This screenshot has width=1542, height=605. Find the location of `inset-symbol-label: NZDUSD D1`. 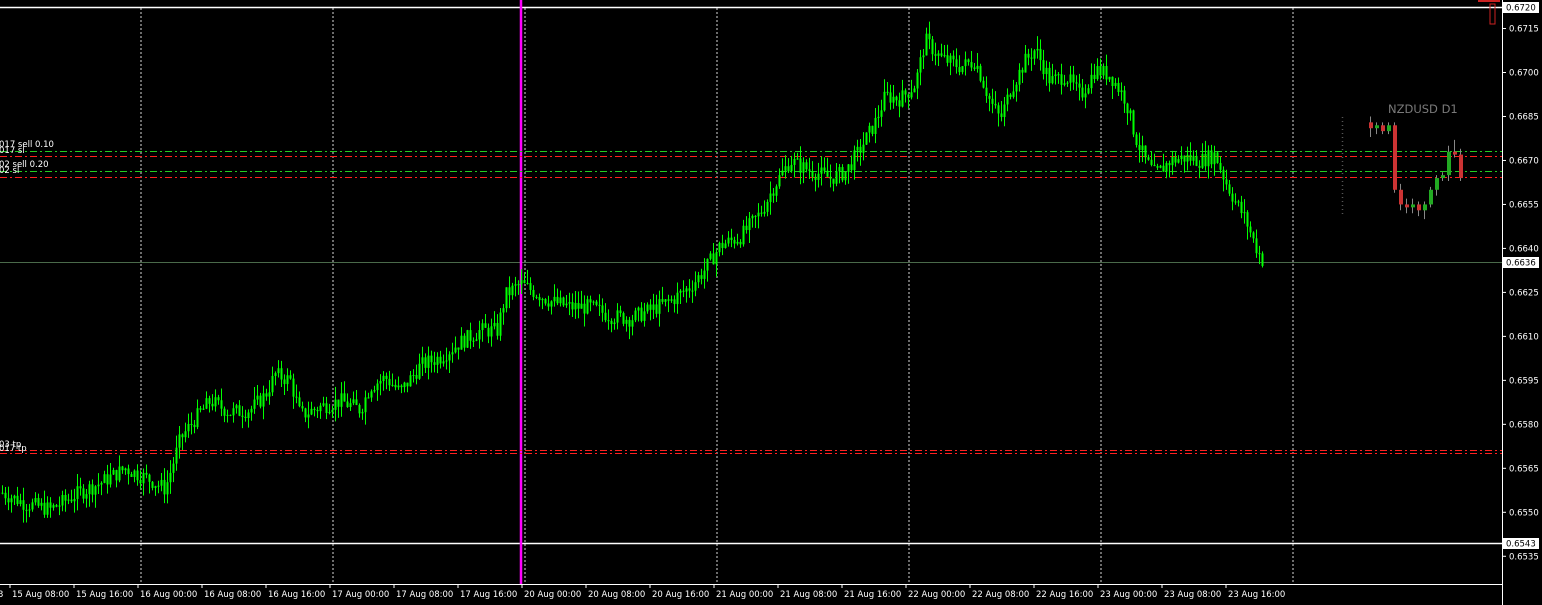

inset-symbol-label: NZDUSD D1 is located at coordinates (1423, 109).